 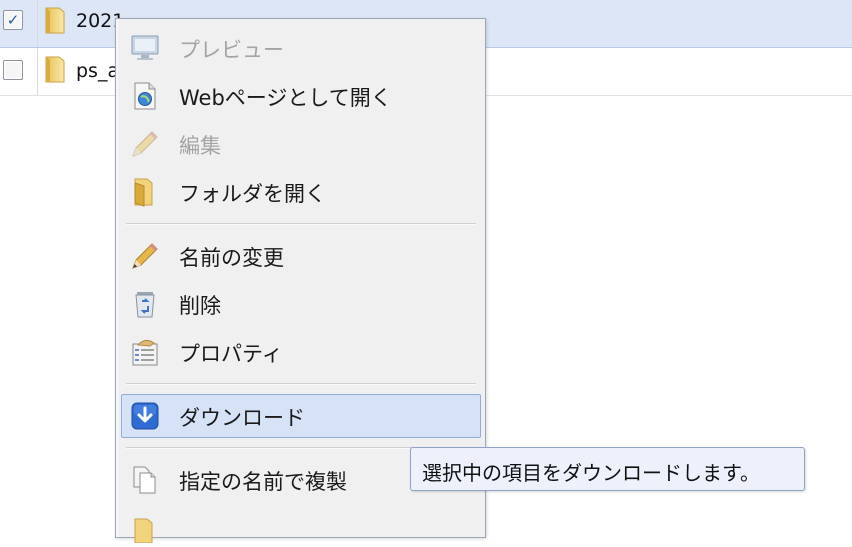 What do you see at coordinates (300, 255) in the screenshot?
I see `menu-item-rename: 名前の変更` at bounding box center [300, 255].